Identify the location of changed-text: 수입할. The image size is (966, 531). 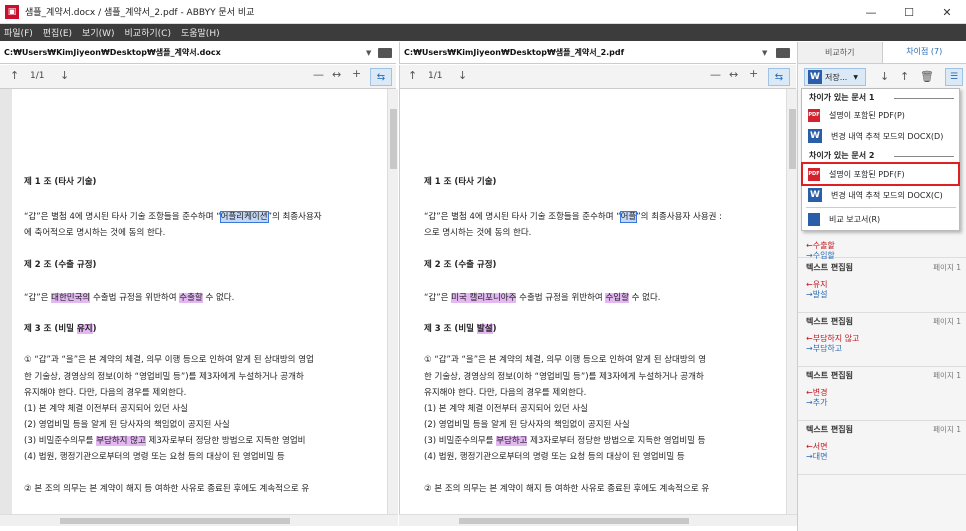
(617, 298).